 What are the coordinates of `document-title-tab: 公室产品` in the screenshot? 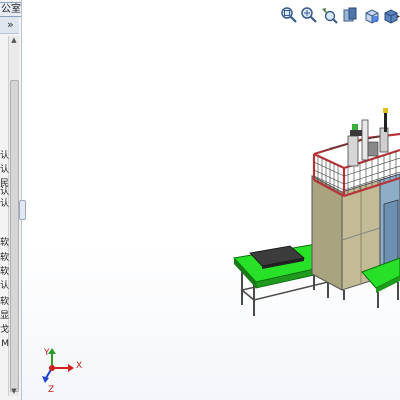 It's located at (10, 9).